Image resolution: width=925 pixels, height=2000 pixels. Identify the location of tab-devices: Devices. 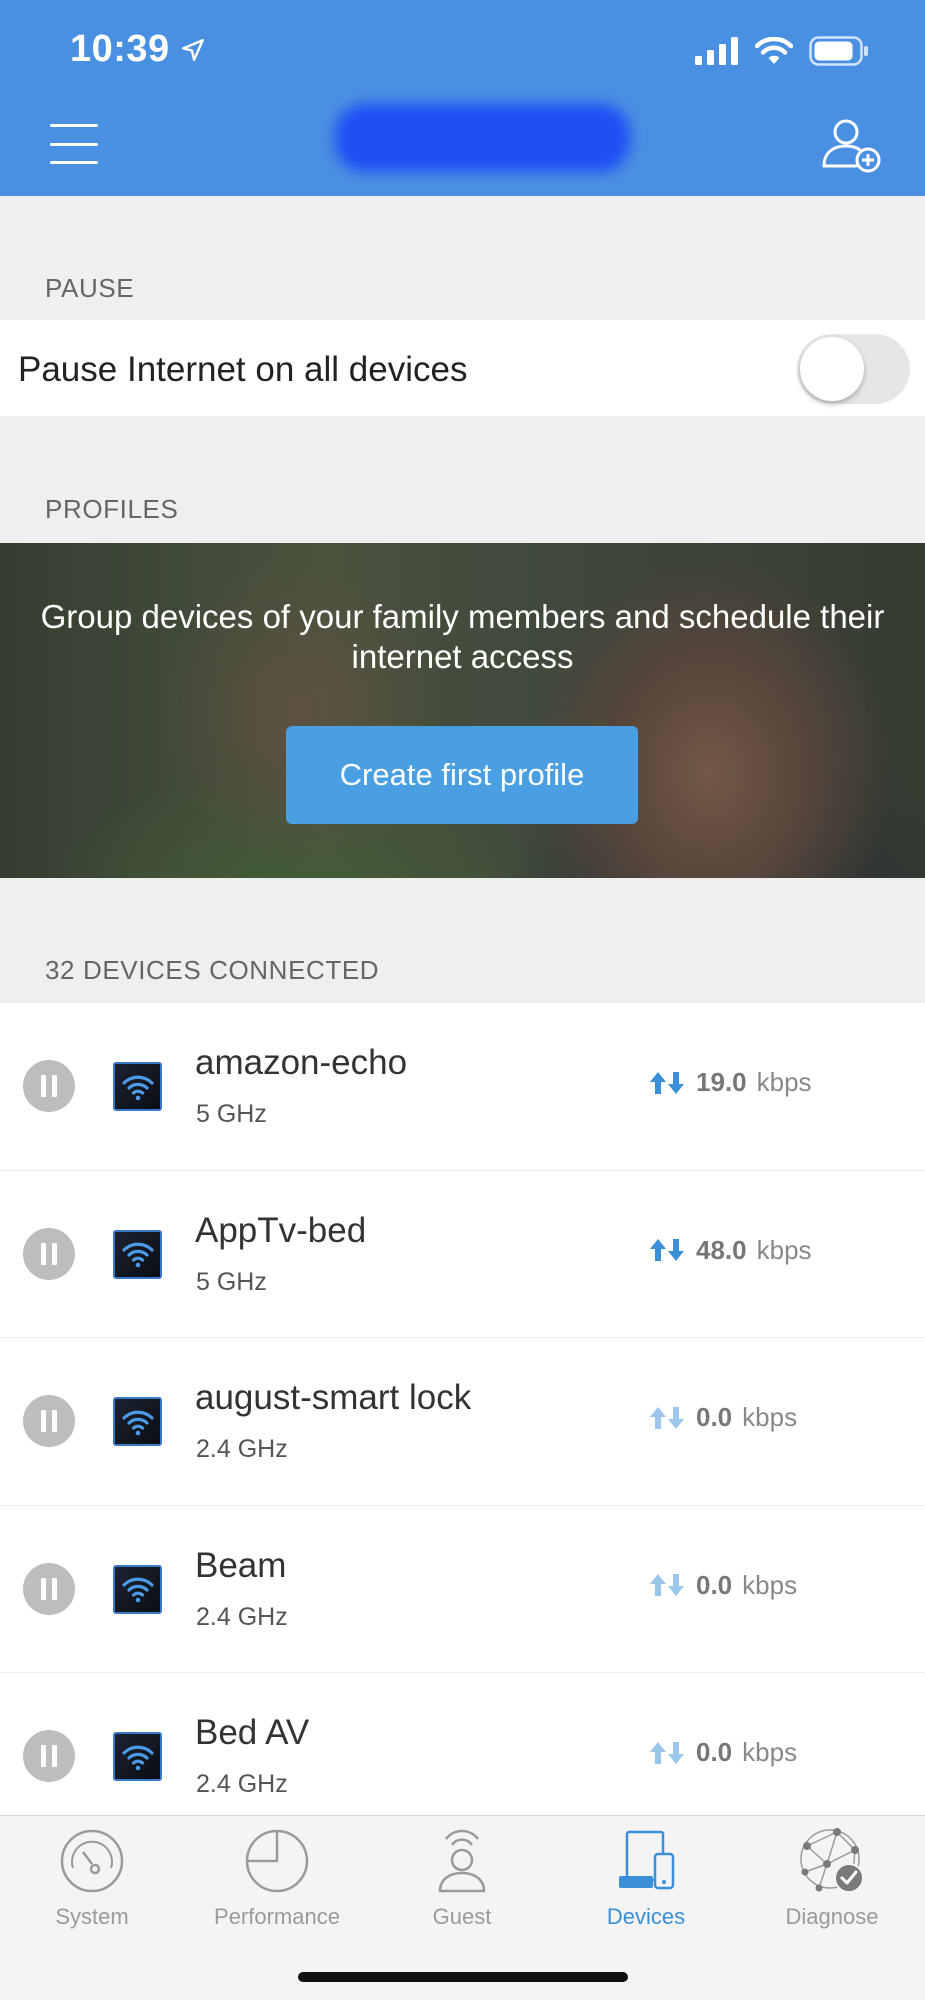
(646, 1876).